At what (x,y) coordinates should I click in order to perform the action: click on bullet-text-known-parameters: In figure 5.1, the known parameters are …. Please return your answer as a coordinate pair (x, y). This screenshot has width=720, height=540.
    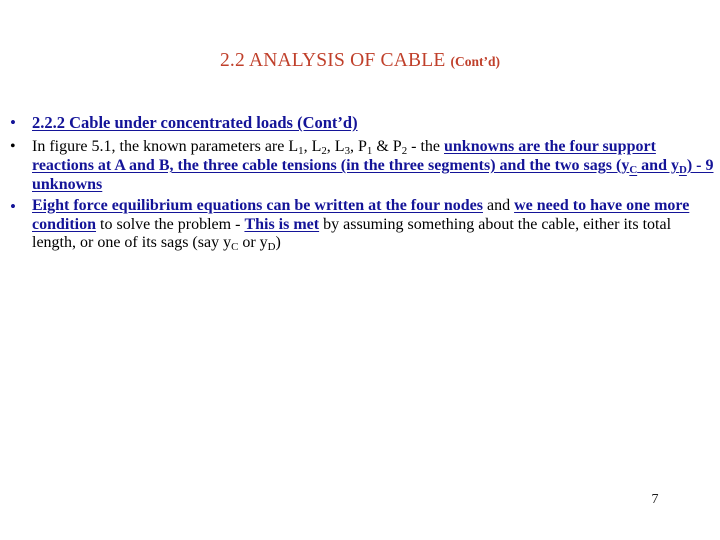
    Looking at the image, I should click on (374, 166).